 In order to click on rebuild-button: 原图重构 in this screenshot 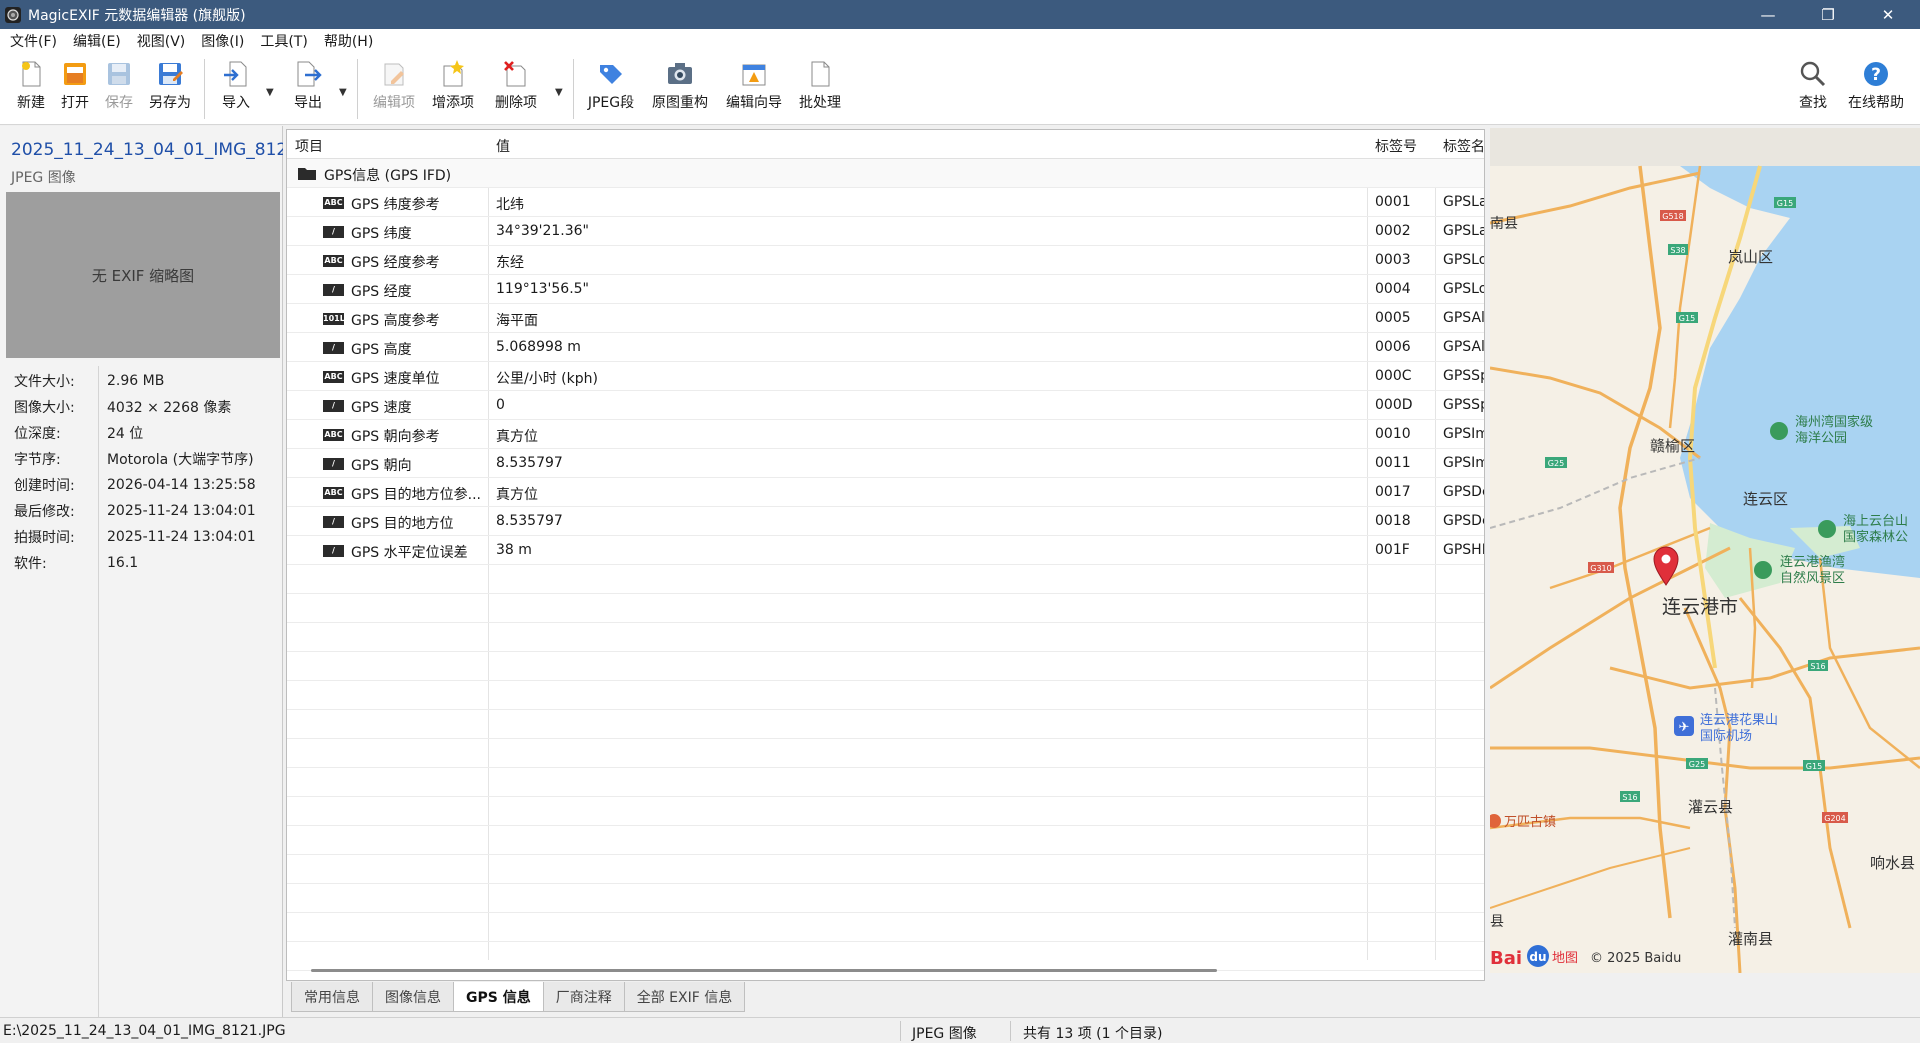, I will do `click(680, 90)`.